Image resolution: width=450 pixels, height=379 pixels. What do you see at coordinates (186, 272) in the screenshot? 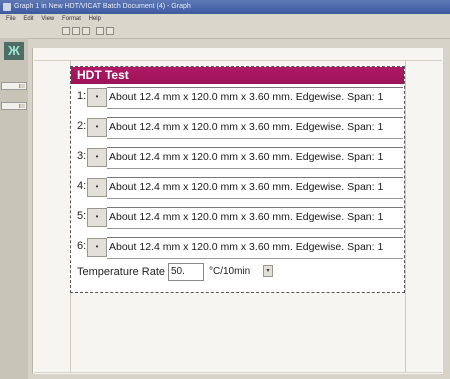
I see `temperature-rate-input: 50.` at bounding box center [186, 272].